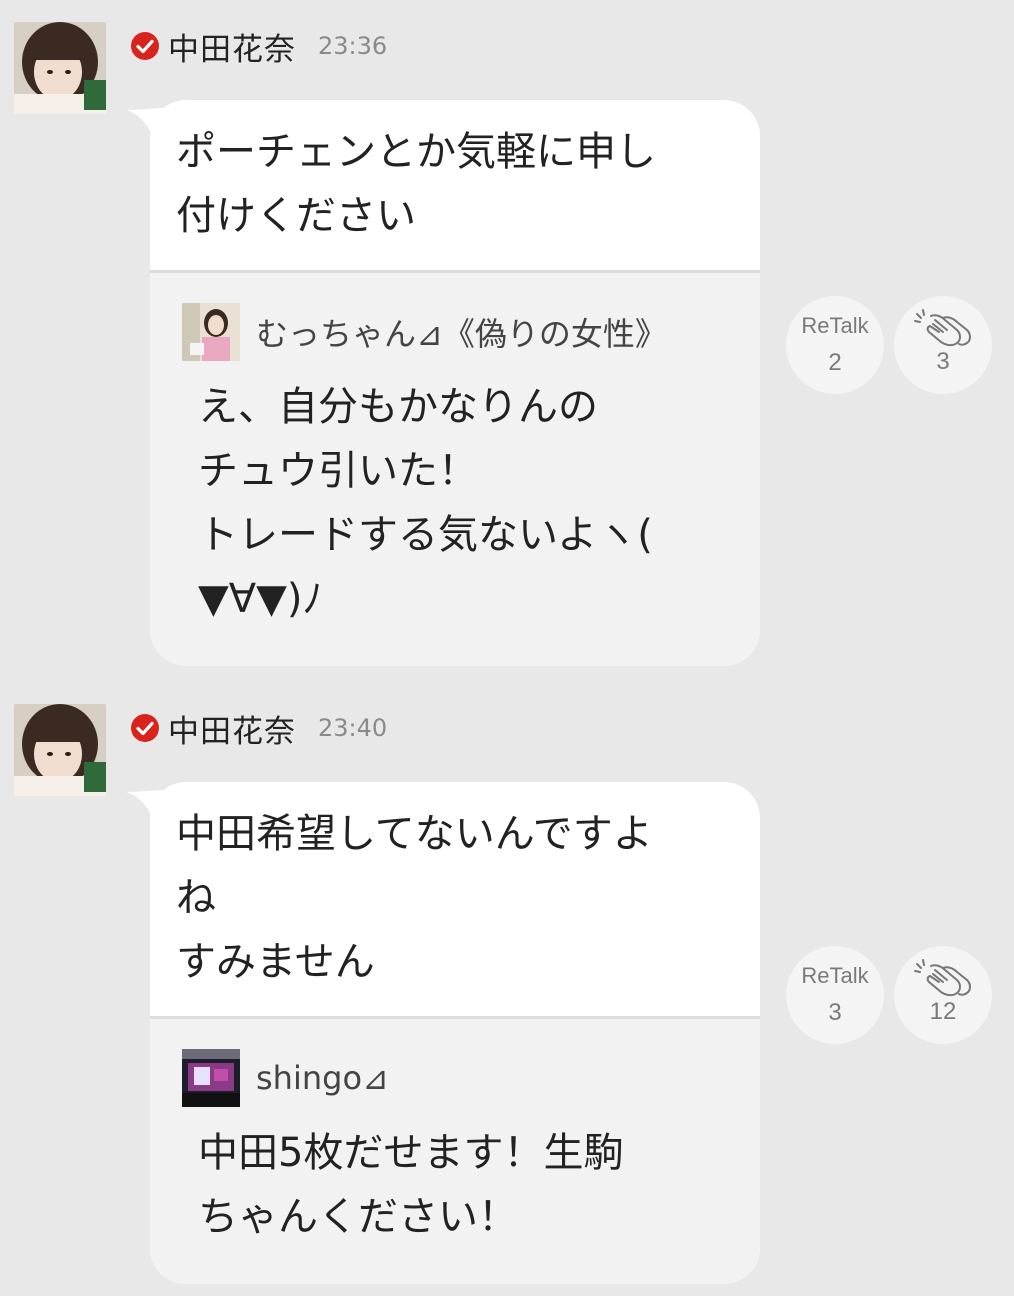  What do you see at coordinates (943, 1011) in the screenshot?
I see `clap-count: 12` at bounding box center [943, 1011].